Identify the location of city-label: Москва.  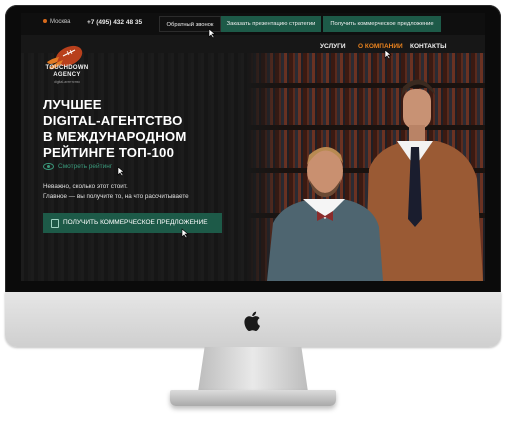
(60, 22).